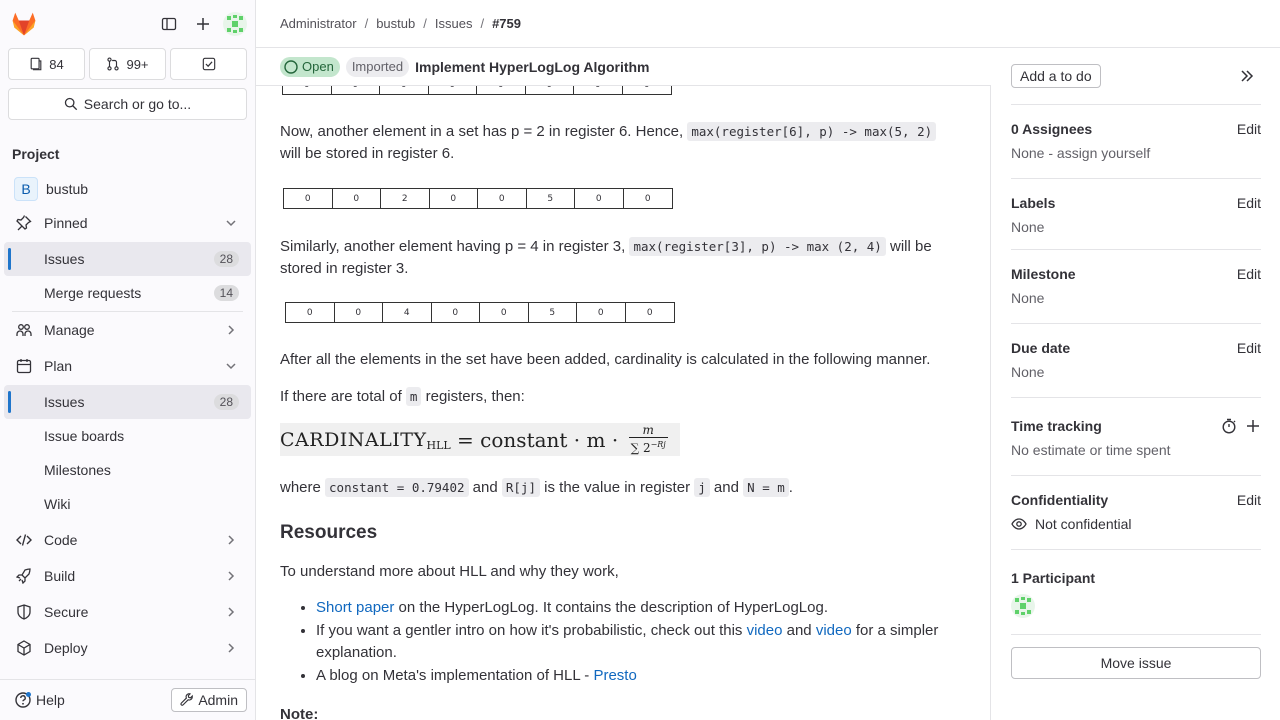 This screenshot has height=720, width=1280. What do you see at coordinates (377, 66) in the screenshot?
I see `imported-badge: Imported` at bounding box center [377, 66].